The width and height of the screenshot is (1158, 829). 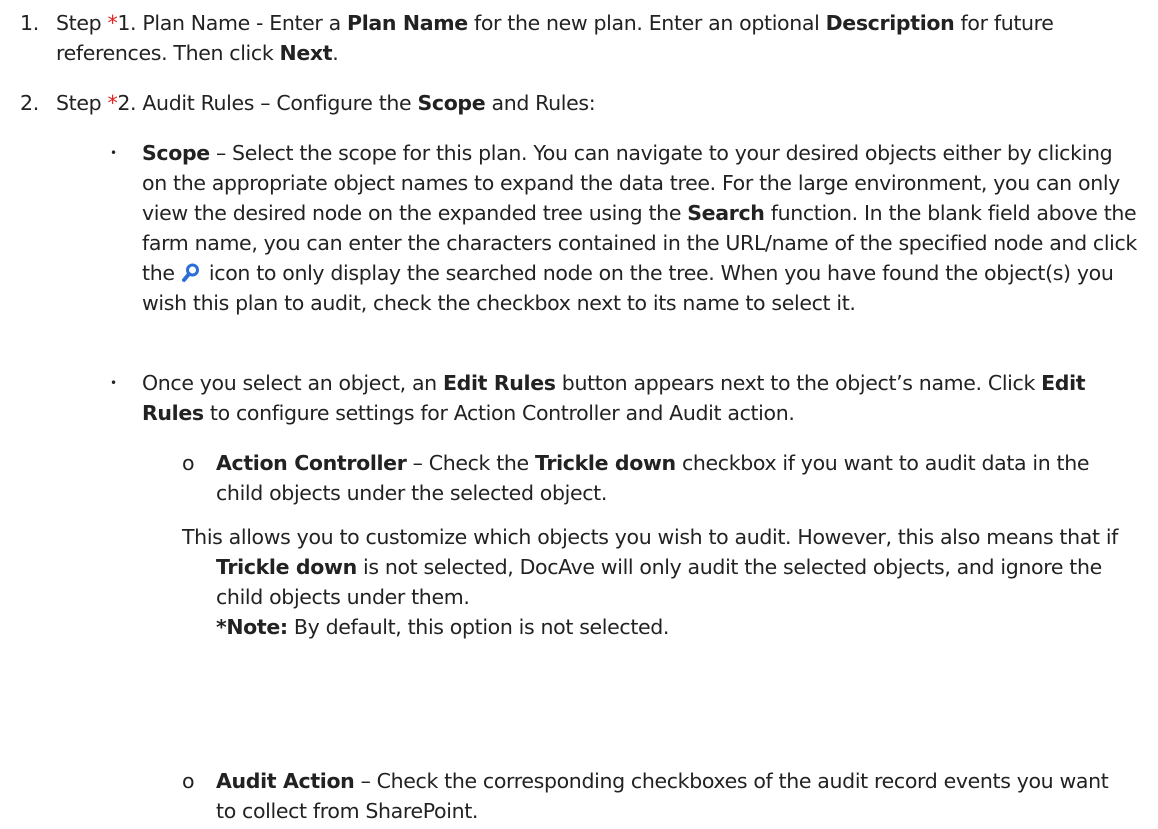 What do you see at coordinates (29, 103) in the screenshot?
I see `step-2-number: 2.` at bounding box center [29, 103].